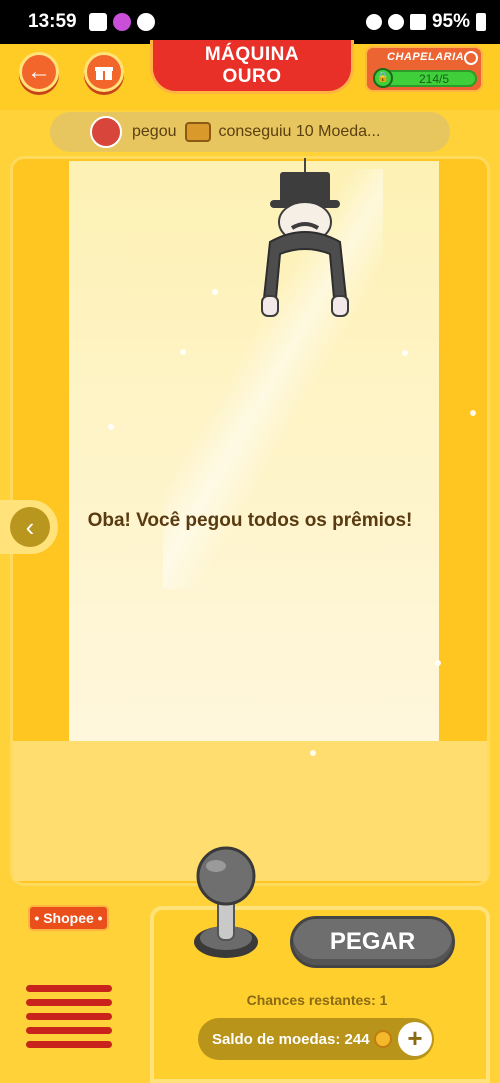  Describe the element at coordinates (68, 918) in the screenshot. I see `shopee-logo: • Shopee •` at that location.